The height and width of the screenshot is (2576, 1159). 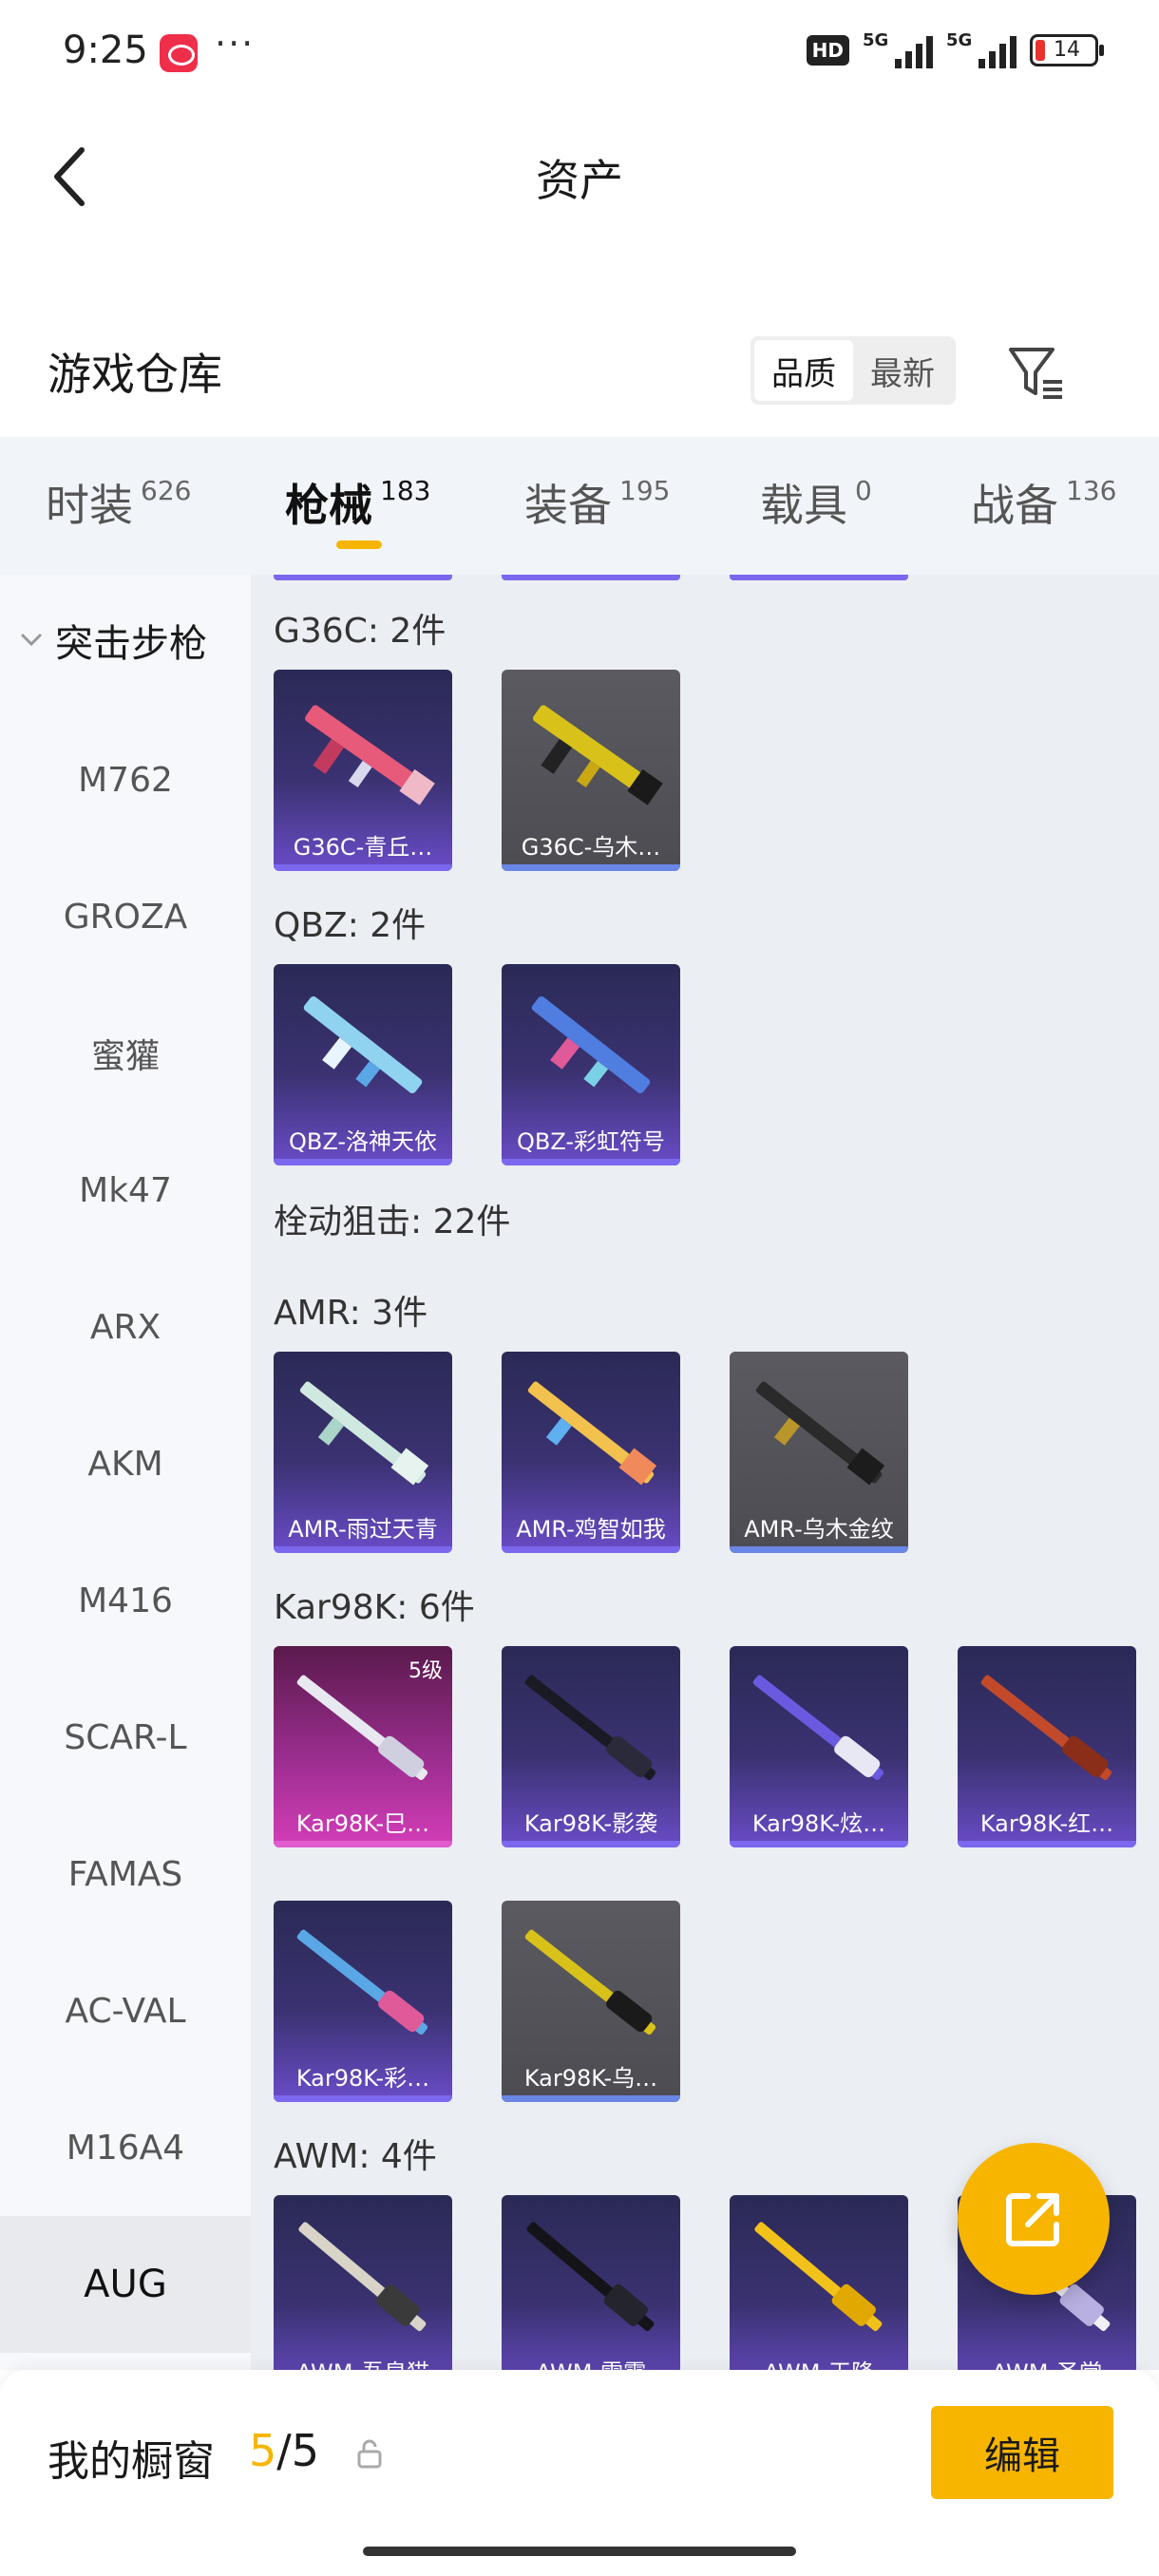 I want to click on signal-icon-2: 5G, so click(x=981, y=49).